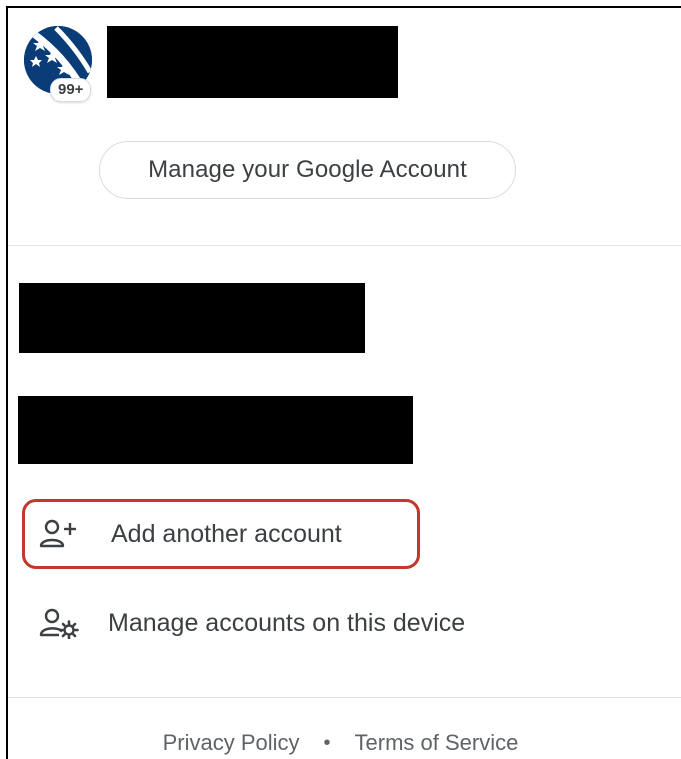  Describe the element at coordinates (307, 170) in the screenshot. I see `manage-google-account-button: Manage your Google Account` at that location.